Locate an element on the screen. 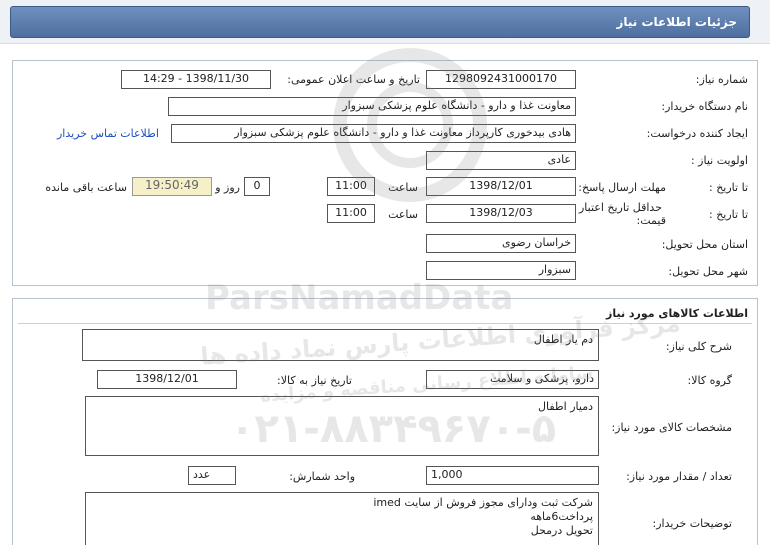  days-label: روز و is located at coordinates (227, 187).